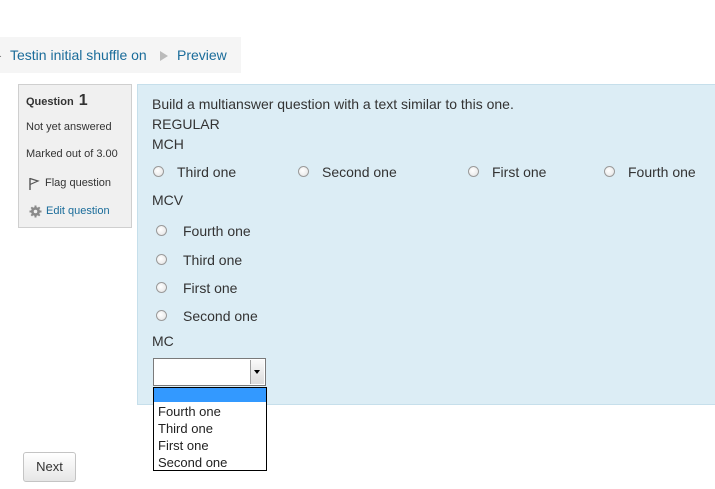  What do you see at coordinates (359, 172) in the screenshot?
I see `mch-option-label: Second one` at bounding box center [359, 172].